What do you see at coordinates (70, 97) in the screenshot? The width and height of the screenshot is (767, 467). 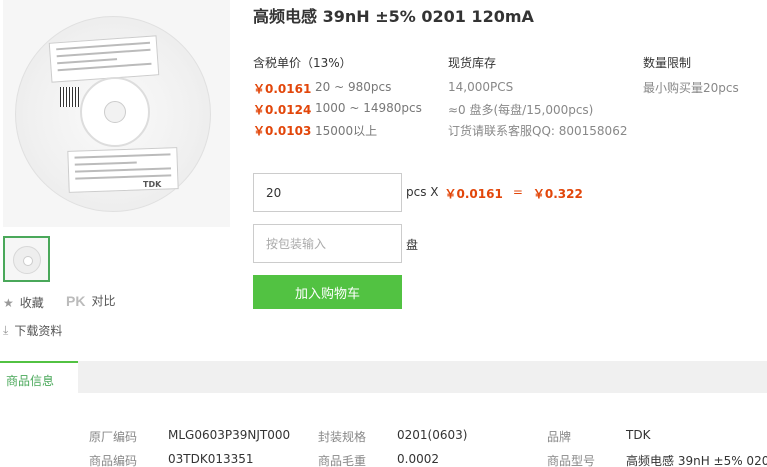 I see `barcode` at bounding box center [70, 97].